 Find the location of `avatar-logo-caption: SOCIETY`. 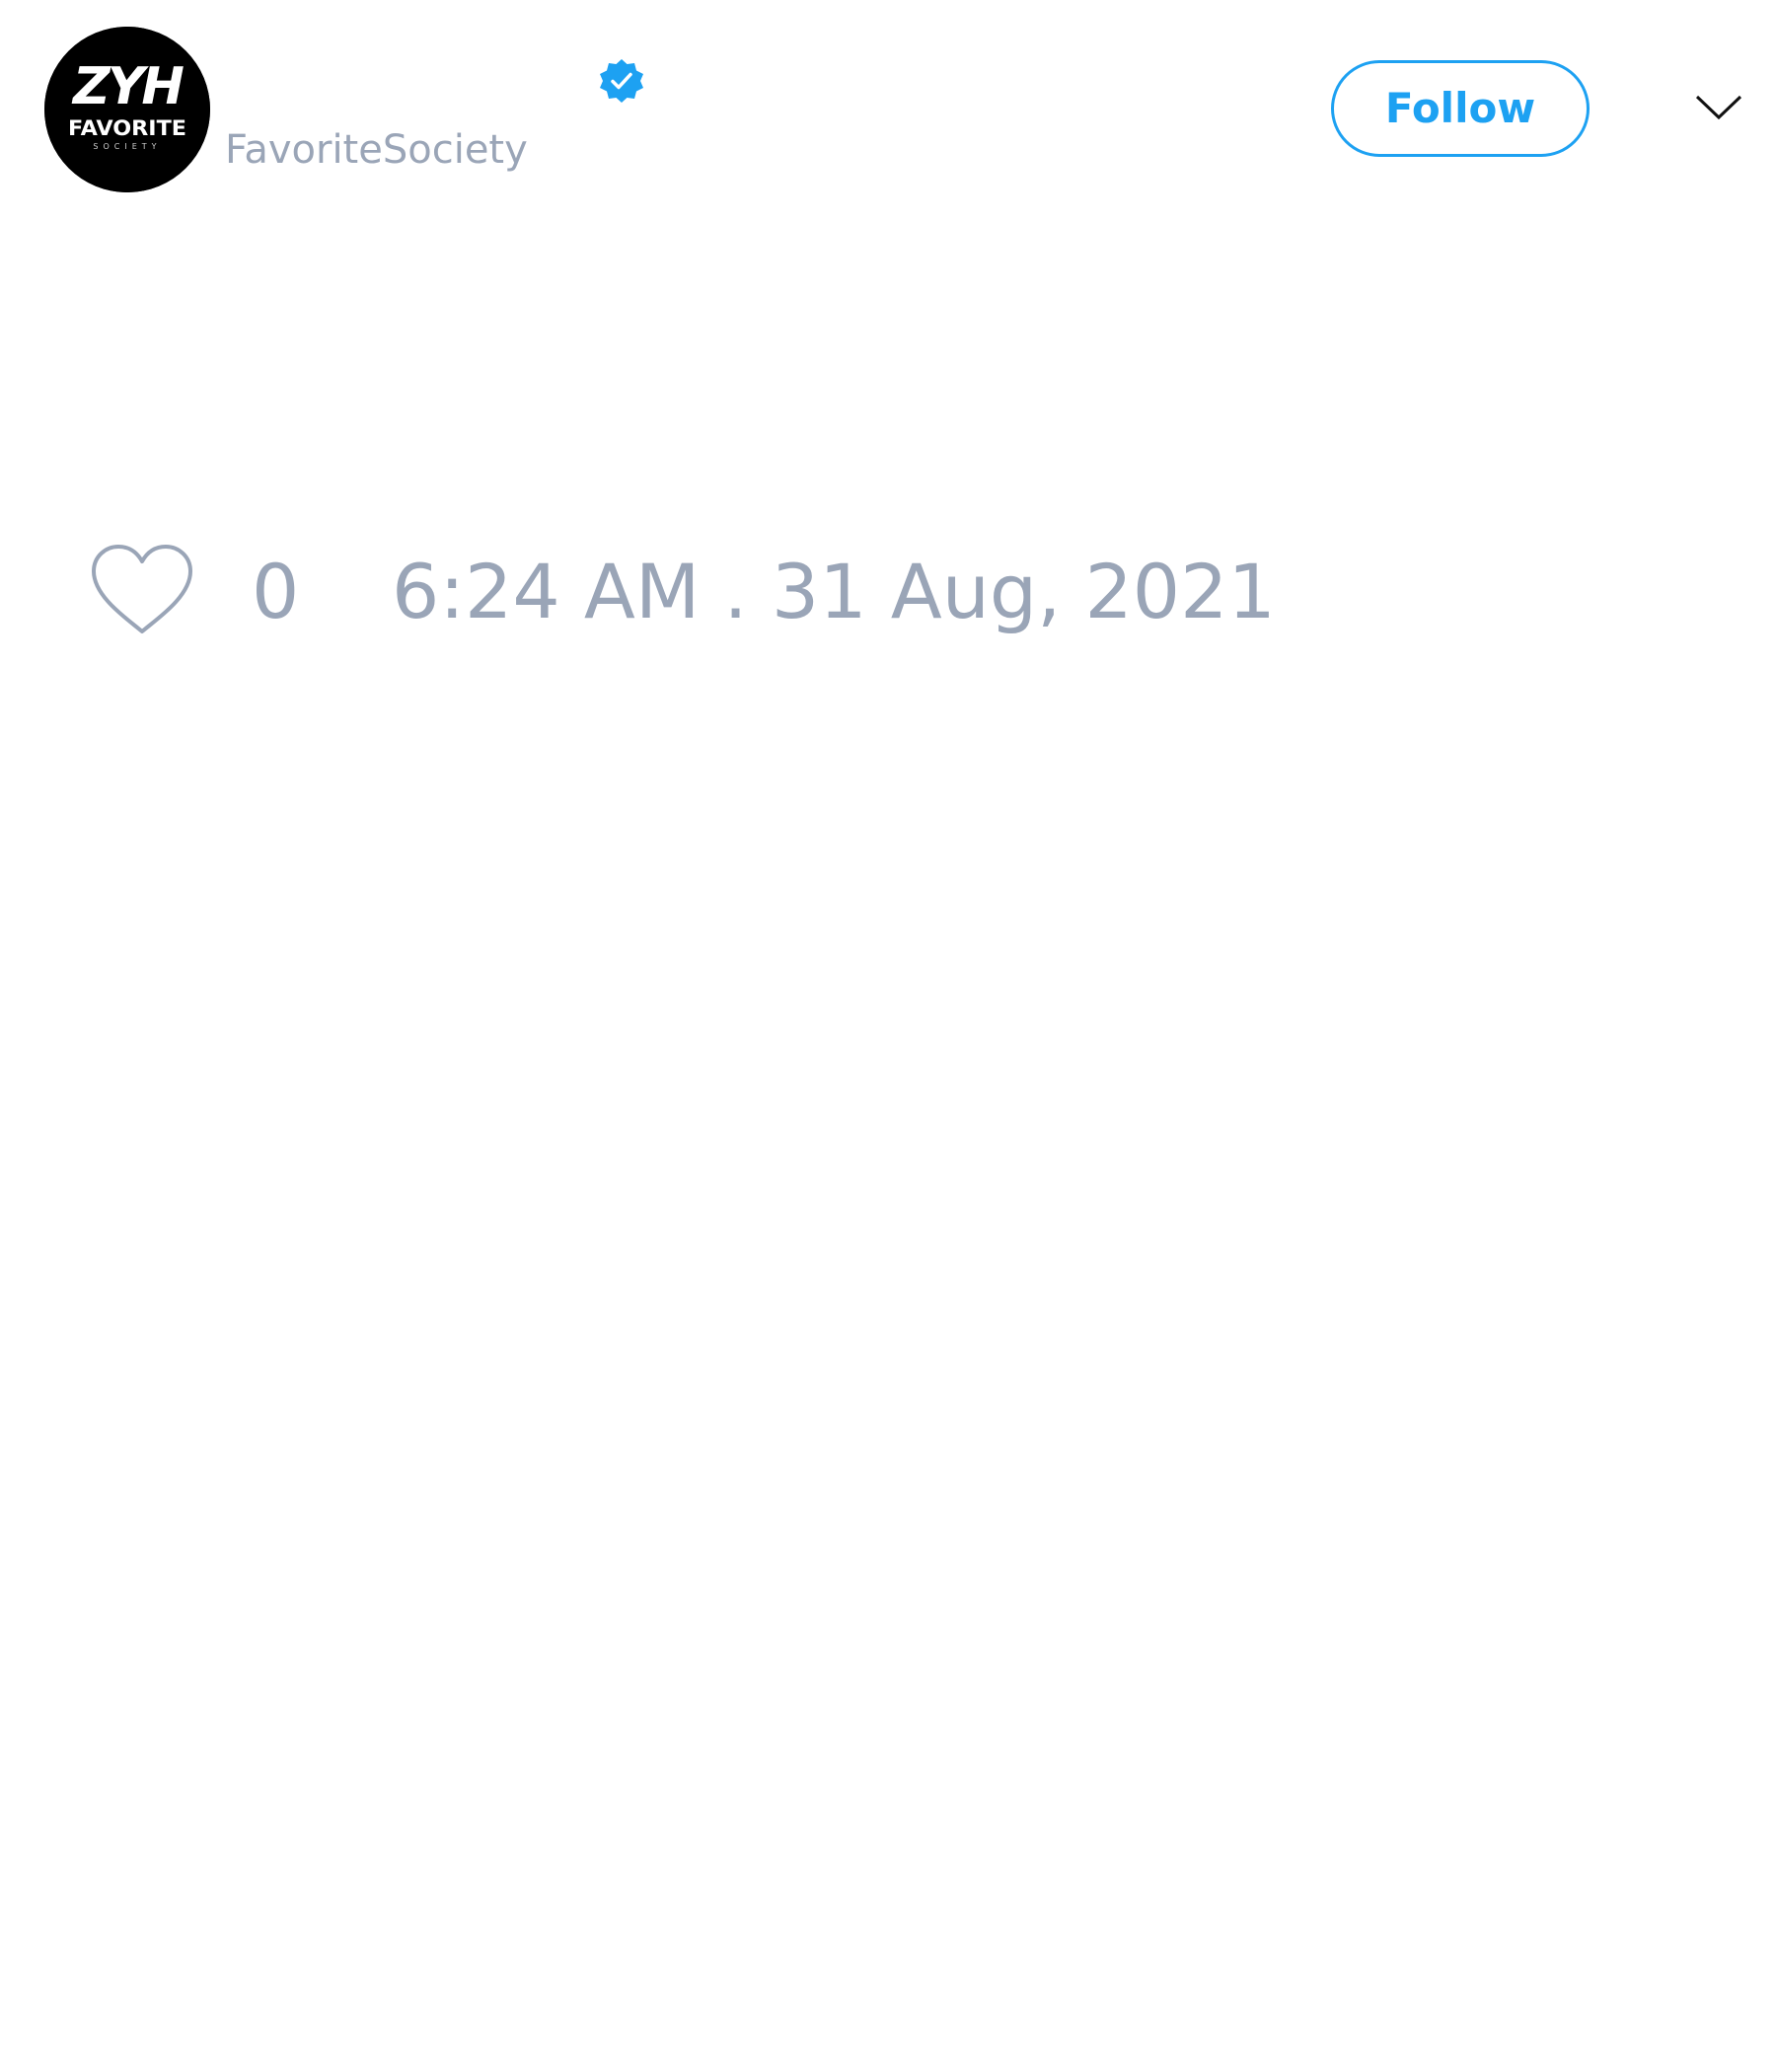

avatar-logo-caption: SOCIETY is located at coordinates (127, 147).